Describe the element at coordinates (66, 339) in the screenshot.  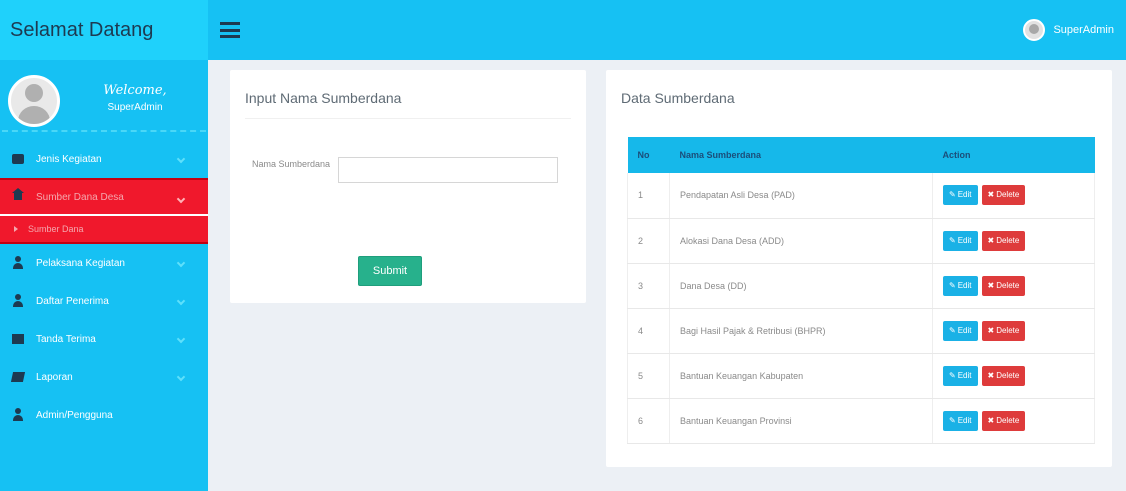
I see `sidebar-item-label: Tanda Terima` at that location.